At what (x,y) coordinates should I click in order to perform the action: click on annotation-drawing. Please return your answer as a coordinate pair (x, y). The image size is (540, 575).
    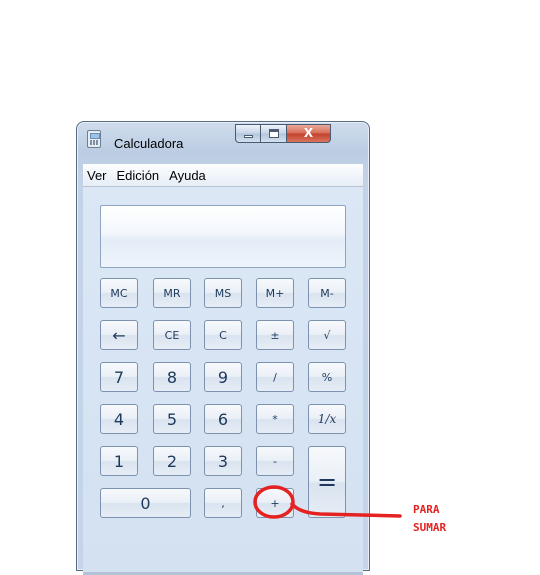
    Looking at the image, I should click on (327, 502).